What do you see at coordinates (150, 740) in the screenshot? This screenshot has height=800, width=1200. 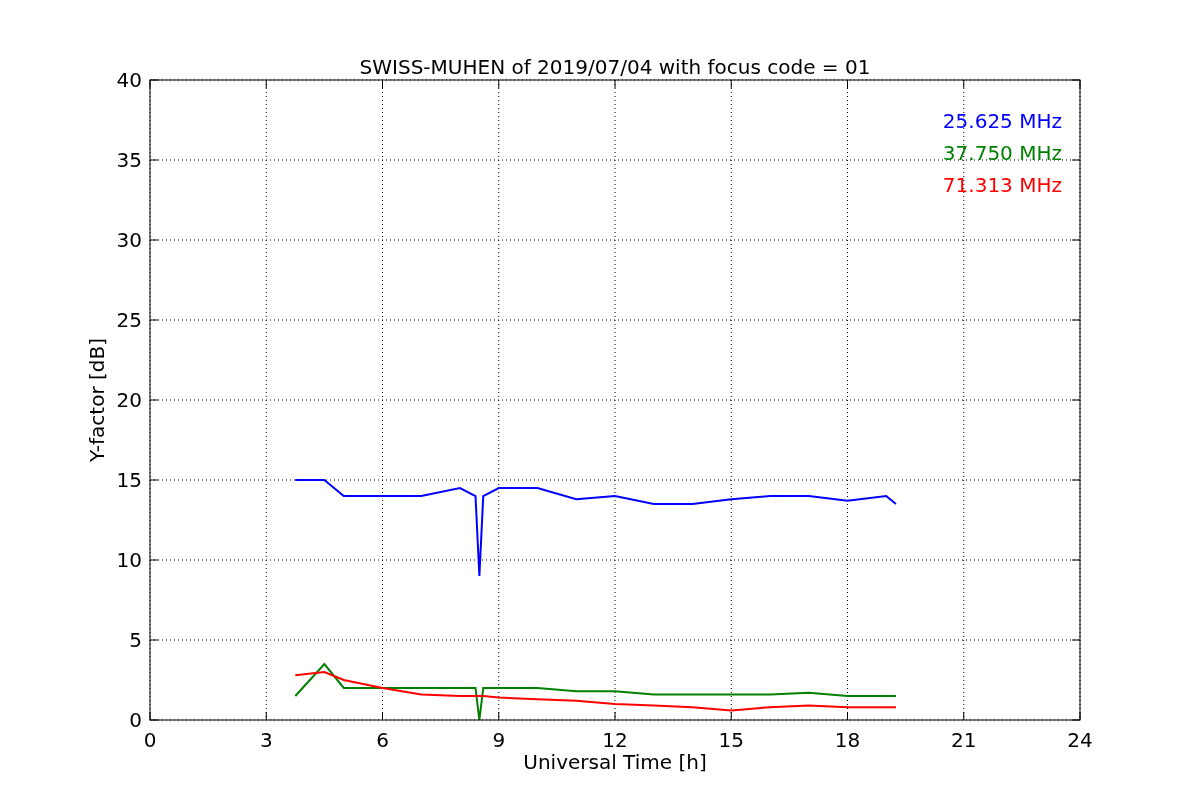 I see `x-tick-label: 0` at bounding box center [150, 740].